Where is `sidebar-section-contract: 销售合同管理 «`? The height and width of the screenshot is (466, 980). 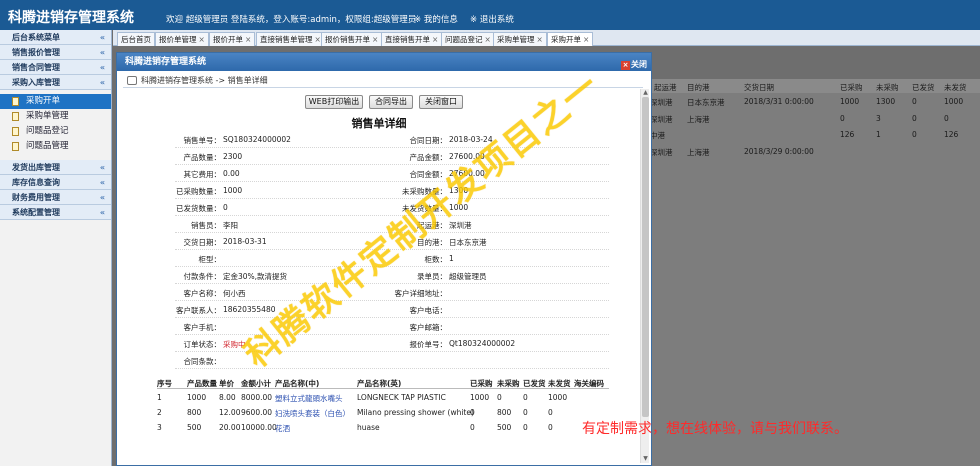
sidebar-section-contract: 销售合同管理 « is located at coordinates (55, 67).